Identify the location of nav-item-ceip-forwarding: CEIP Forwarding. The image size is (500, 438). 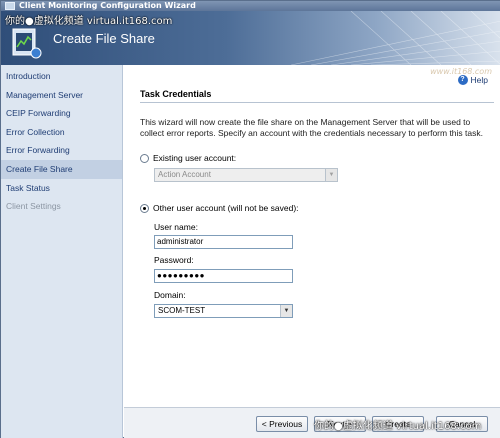
(61, 113).